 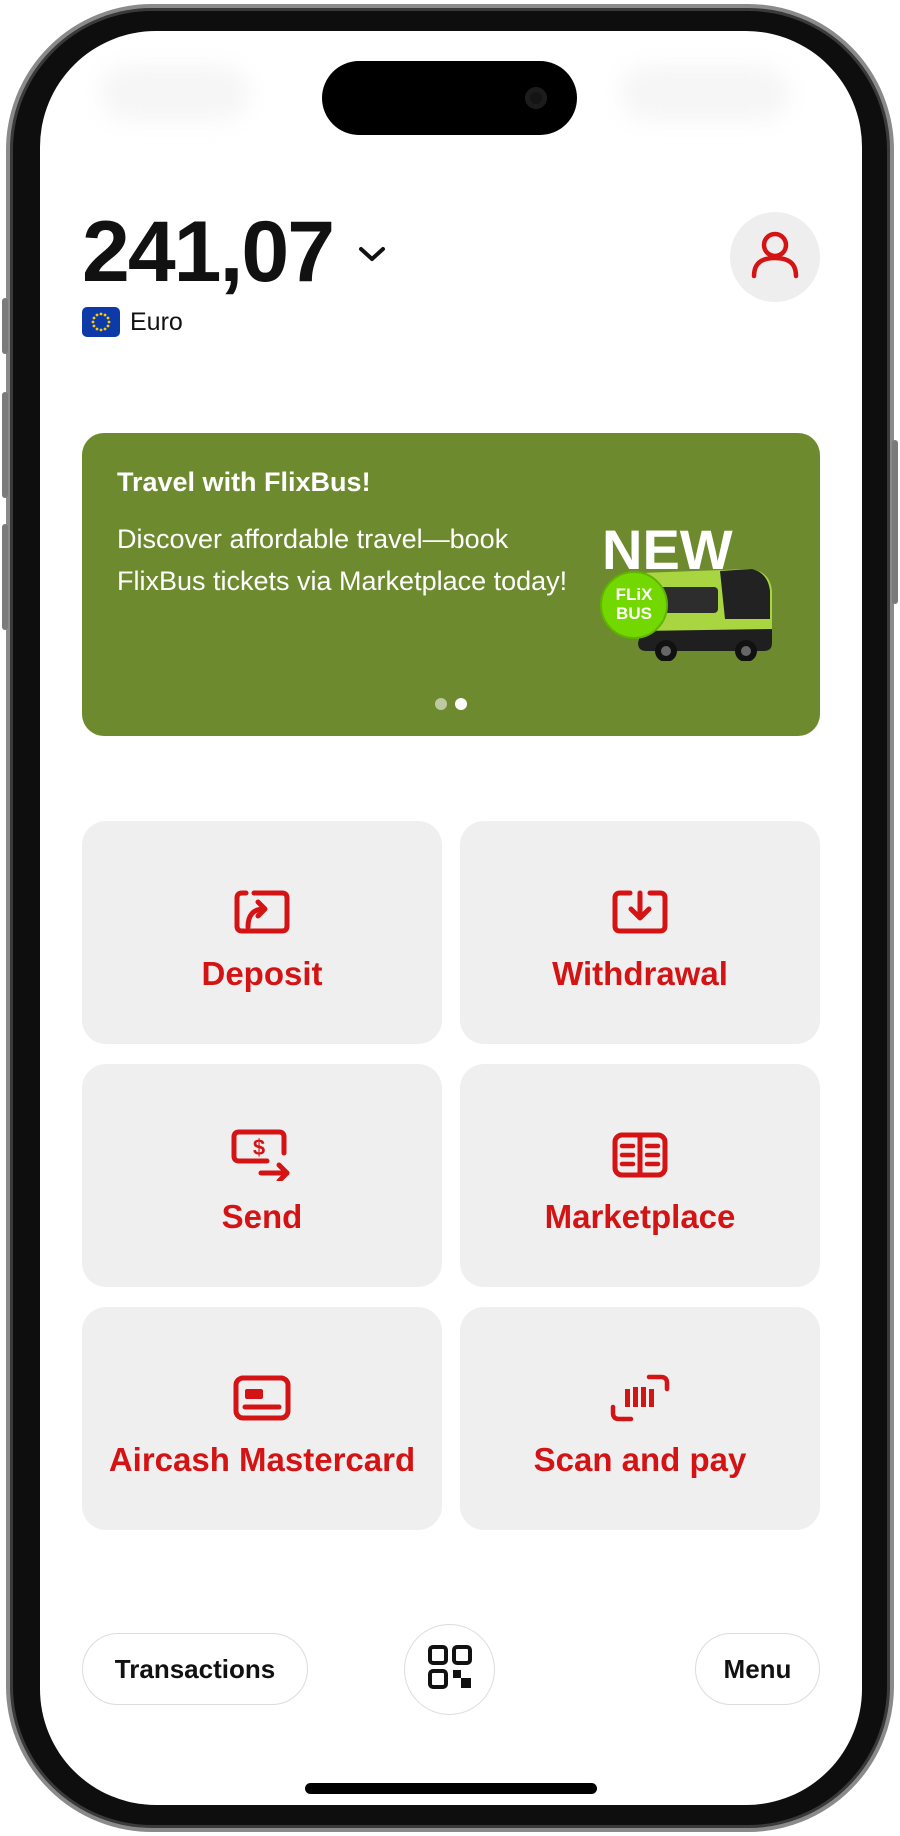 I want to click on banner-title: Travel with FlixBus!, so click(x=244, y=482).